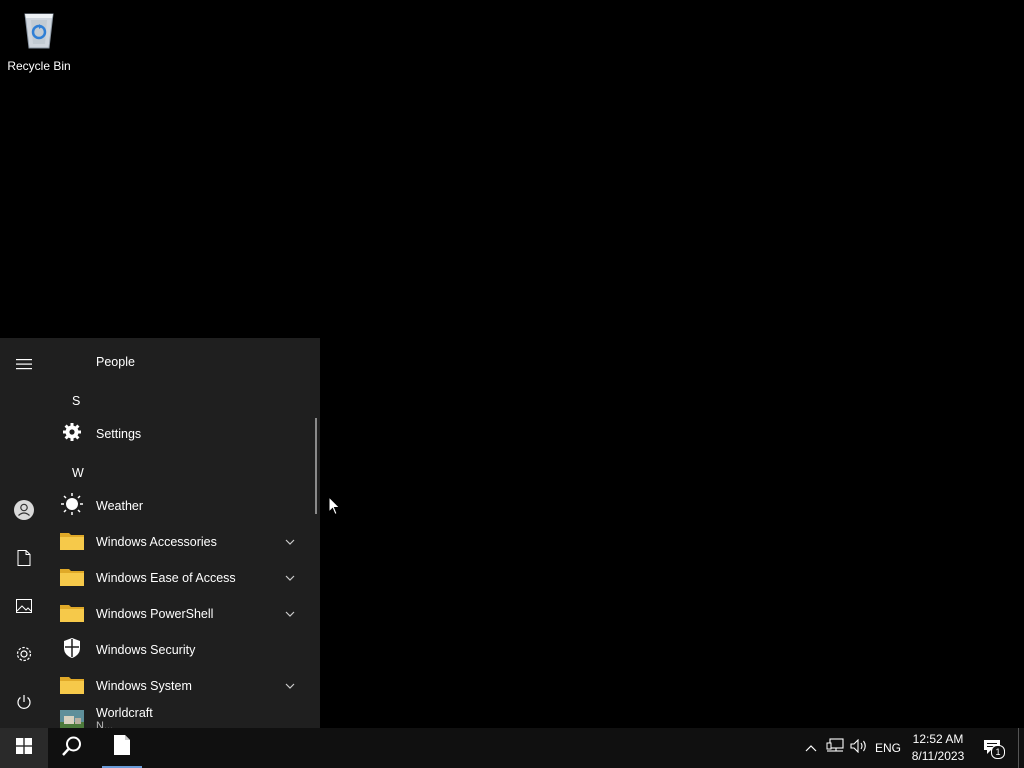  I want to click on hamburger-menu-icon, so click(24, 366).